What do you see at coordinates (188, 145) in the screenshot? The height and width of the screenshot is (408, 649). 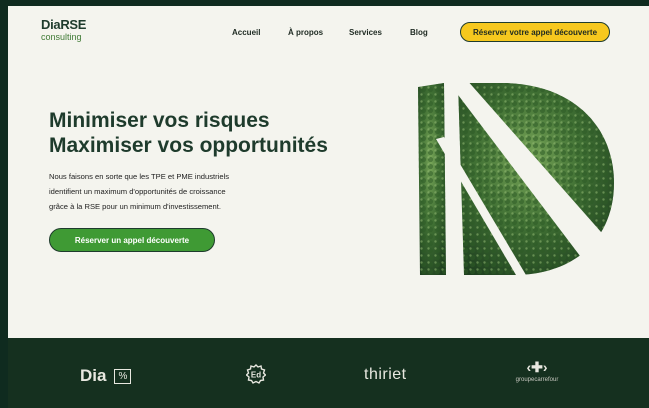 I see `hero-title-line-2: Maximiser vos opportunités` at bounding box center [188, 145].